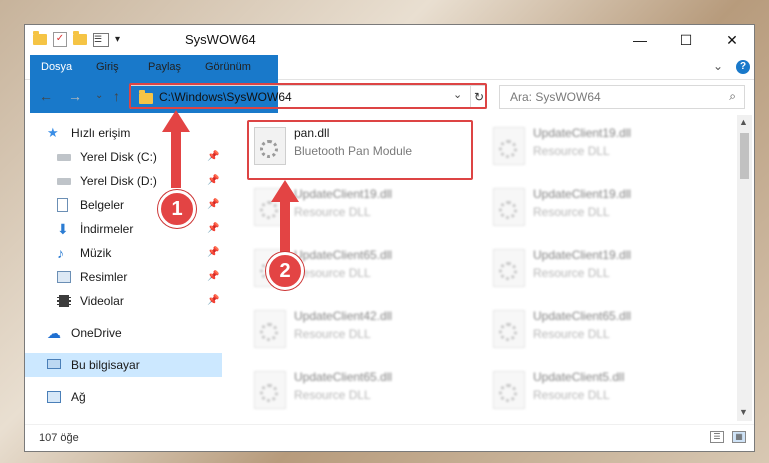 The width and height of the screenshot is (769, 463). What do you see at coordinates (308, 97) in the screenshot?
I see `address-bar: C:\Windows\SysWOW64 ⌄ ↻` at bounding box center [308, 97].